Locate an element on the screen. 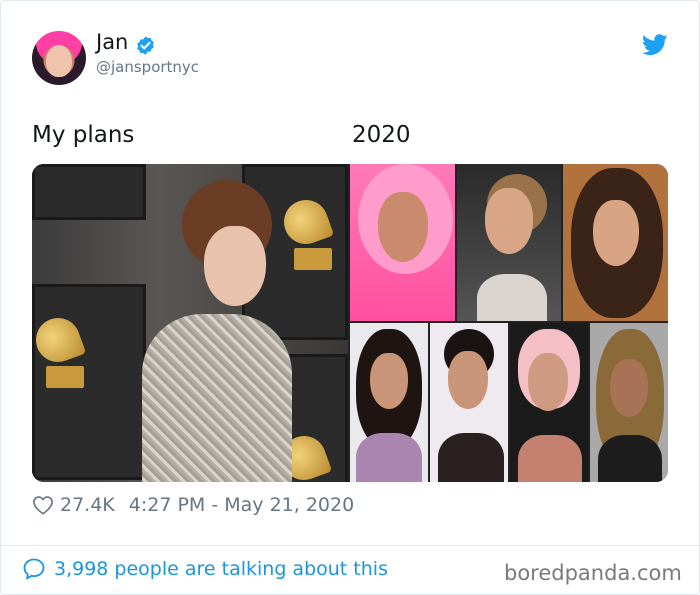  portrait-black-hair is located at coordinates (389, 402).